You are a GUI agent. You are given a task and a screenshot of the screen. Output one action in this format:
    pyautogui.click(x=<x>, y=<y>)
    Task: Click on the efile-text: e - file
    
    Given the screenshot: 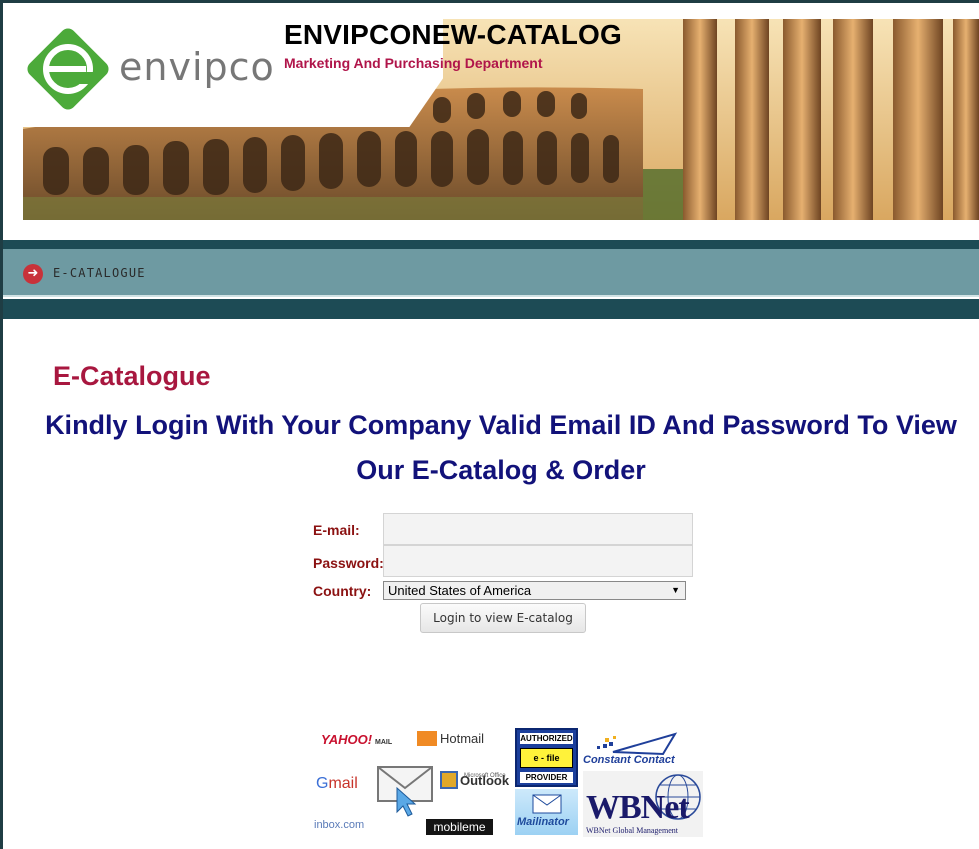 What is the action you would take?
    pyautogui.click(x=546, y=758)
    